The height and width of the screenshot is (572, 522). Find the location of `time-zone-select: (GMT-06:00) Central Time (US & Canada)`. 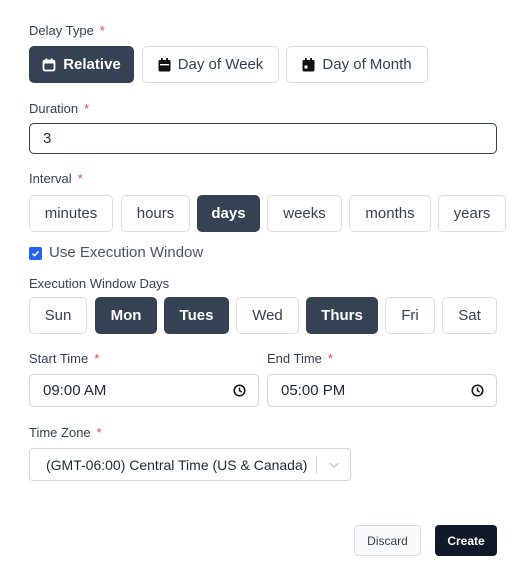

time-zone-select: (GMT-06:00) Central Time (US & Canada) is located at coordinates (190, 464).